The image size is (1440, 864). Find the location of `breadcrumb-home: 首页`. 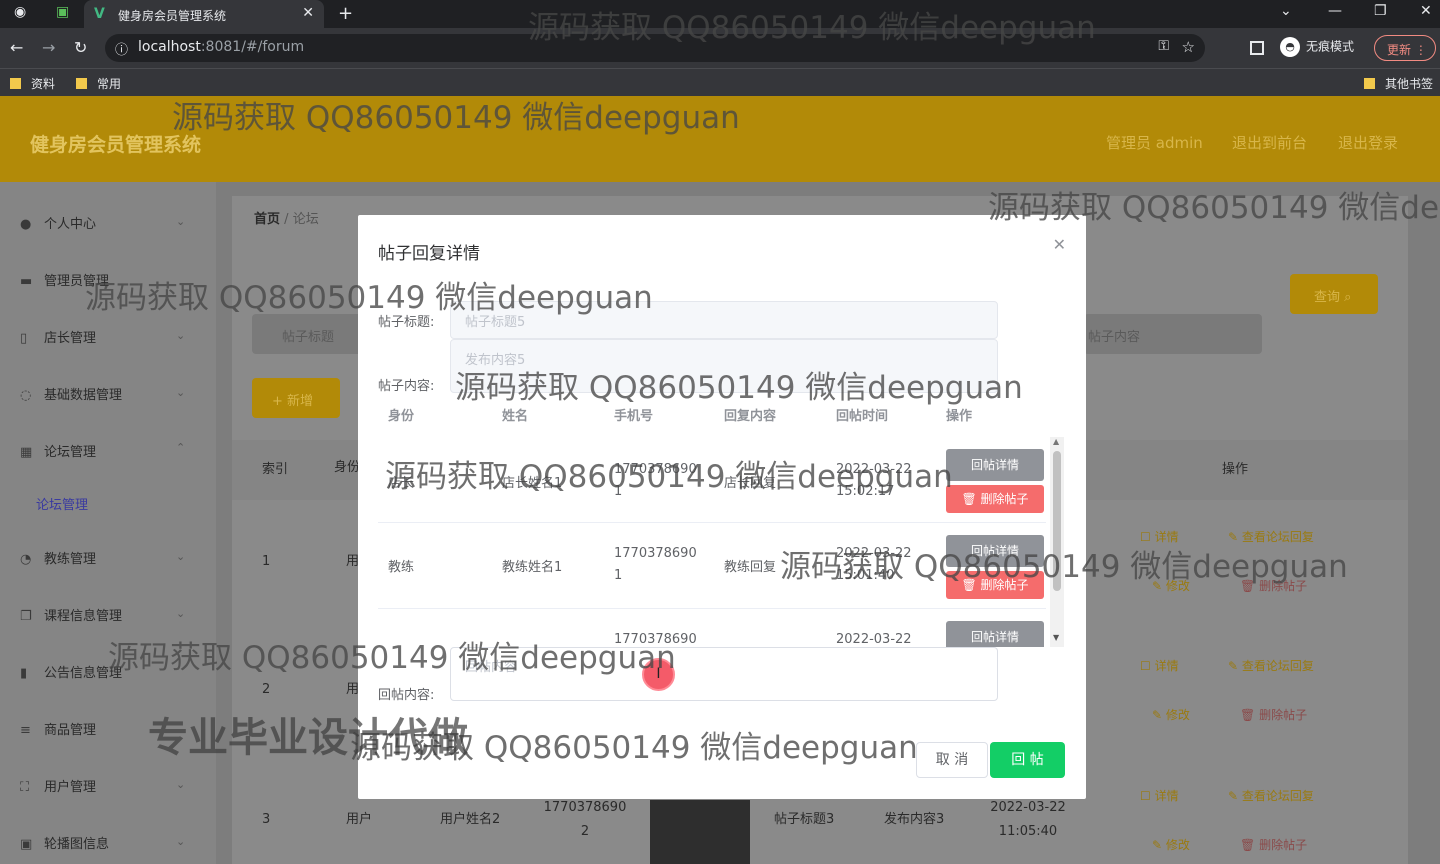

breadcrumb-home: 首页 is located at coordinates (267, 219).